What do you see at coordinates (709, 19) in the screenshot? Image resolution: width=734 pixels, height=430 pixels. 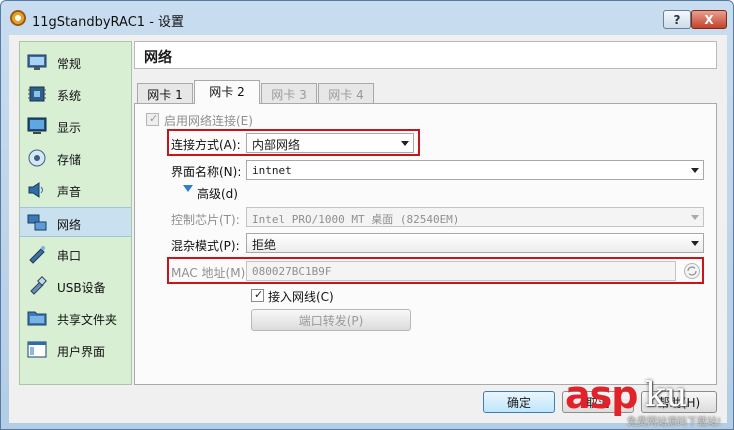 I see `close-window-button: X` at bounding box center [709, 19].